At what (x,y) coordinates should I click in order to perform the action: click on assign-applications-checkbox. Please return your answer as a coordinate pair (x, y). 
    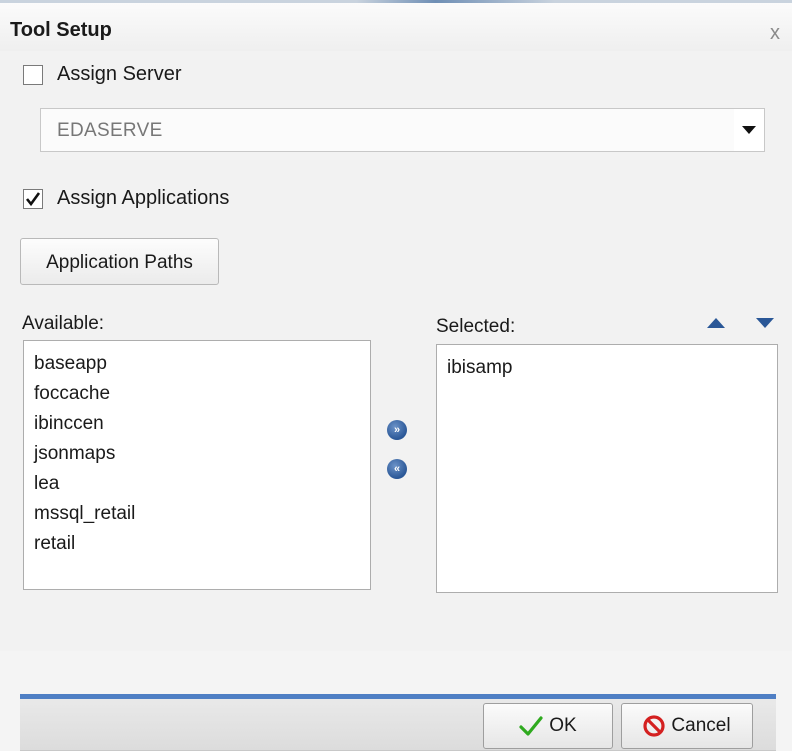
    Looking at the image, I should click on (33, 198).